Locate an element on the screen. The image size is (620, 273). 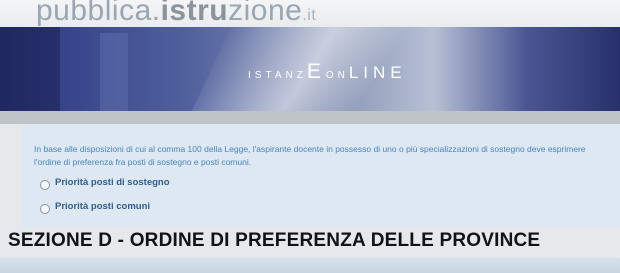
brand-part3: ON is located at coordinates (337, 75).